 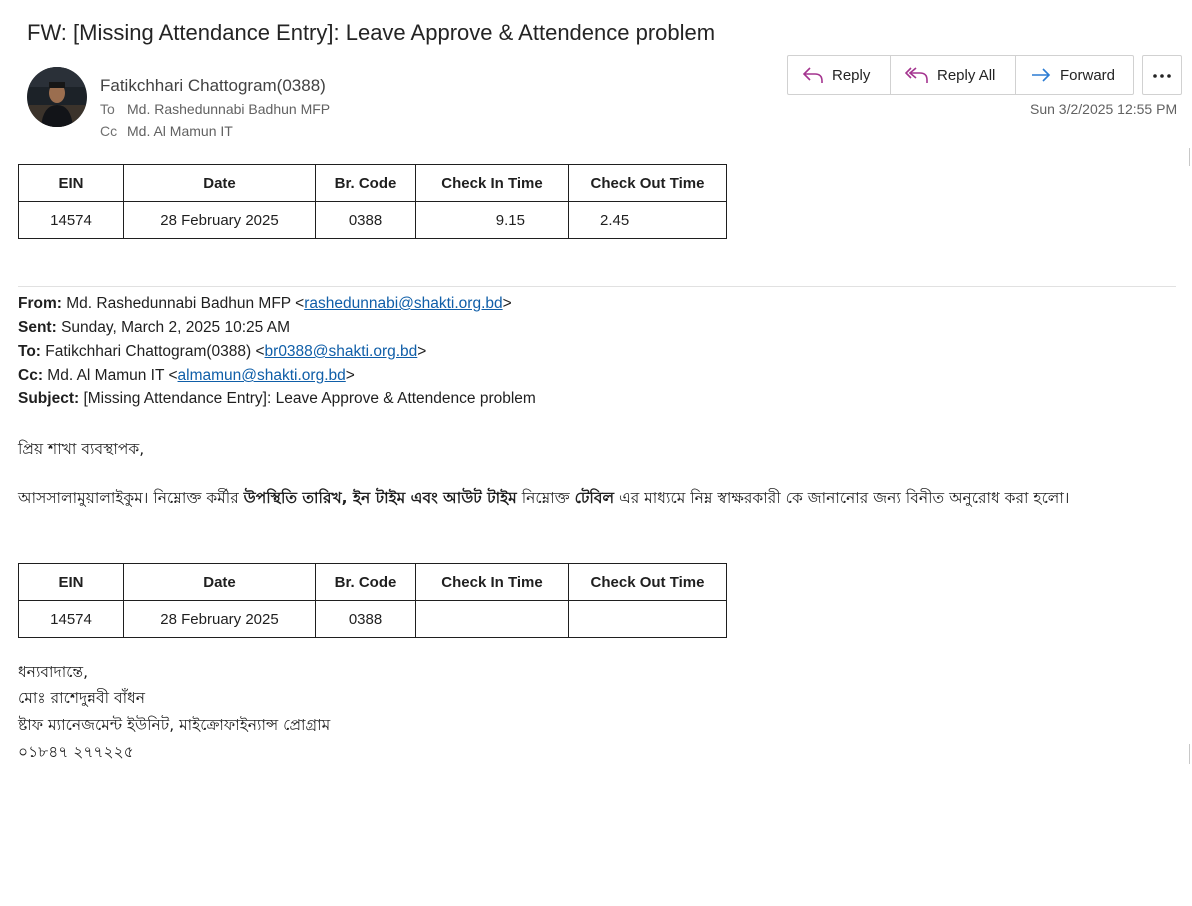 I want to click on more-icon, so click(x=1162, y=75).